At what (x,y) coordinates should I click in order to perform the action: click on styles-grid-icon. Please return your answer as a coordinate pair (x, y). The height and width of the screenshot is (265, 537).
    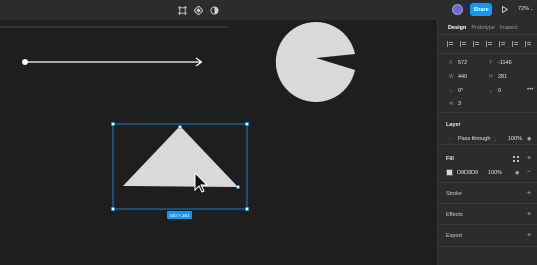
    Looking at the image, I should click on (516, 159).